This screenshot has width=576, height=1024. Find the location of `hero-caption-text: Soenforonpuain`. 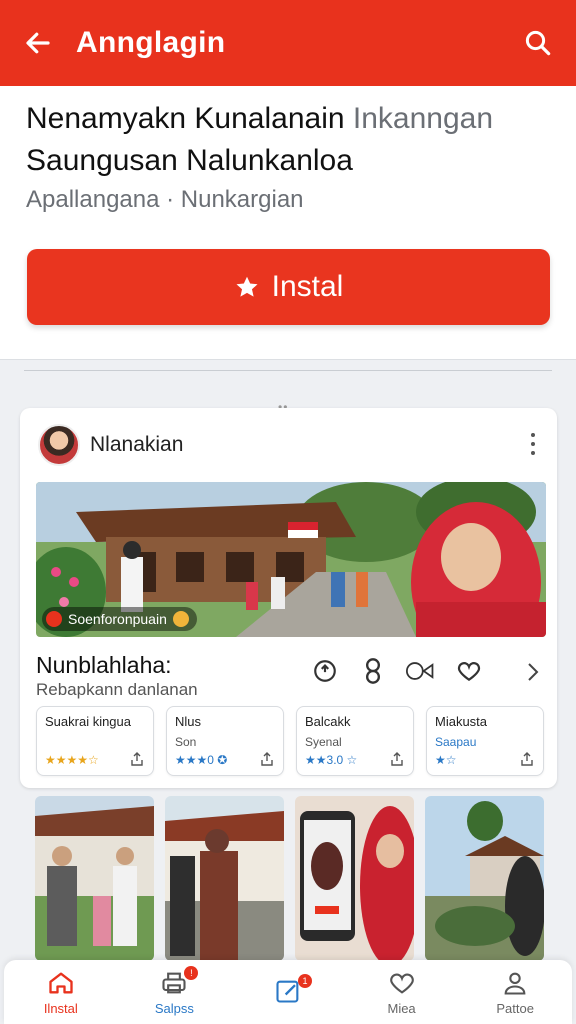

hero-caption-text: Soenforonpuain is located at coordinates (117, 619).